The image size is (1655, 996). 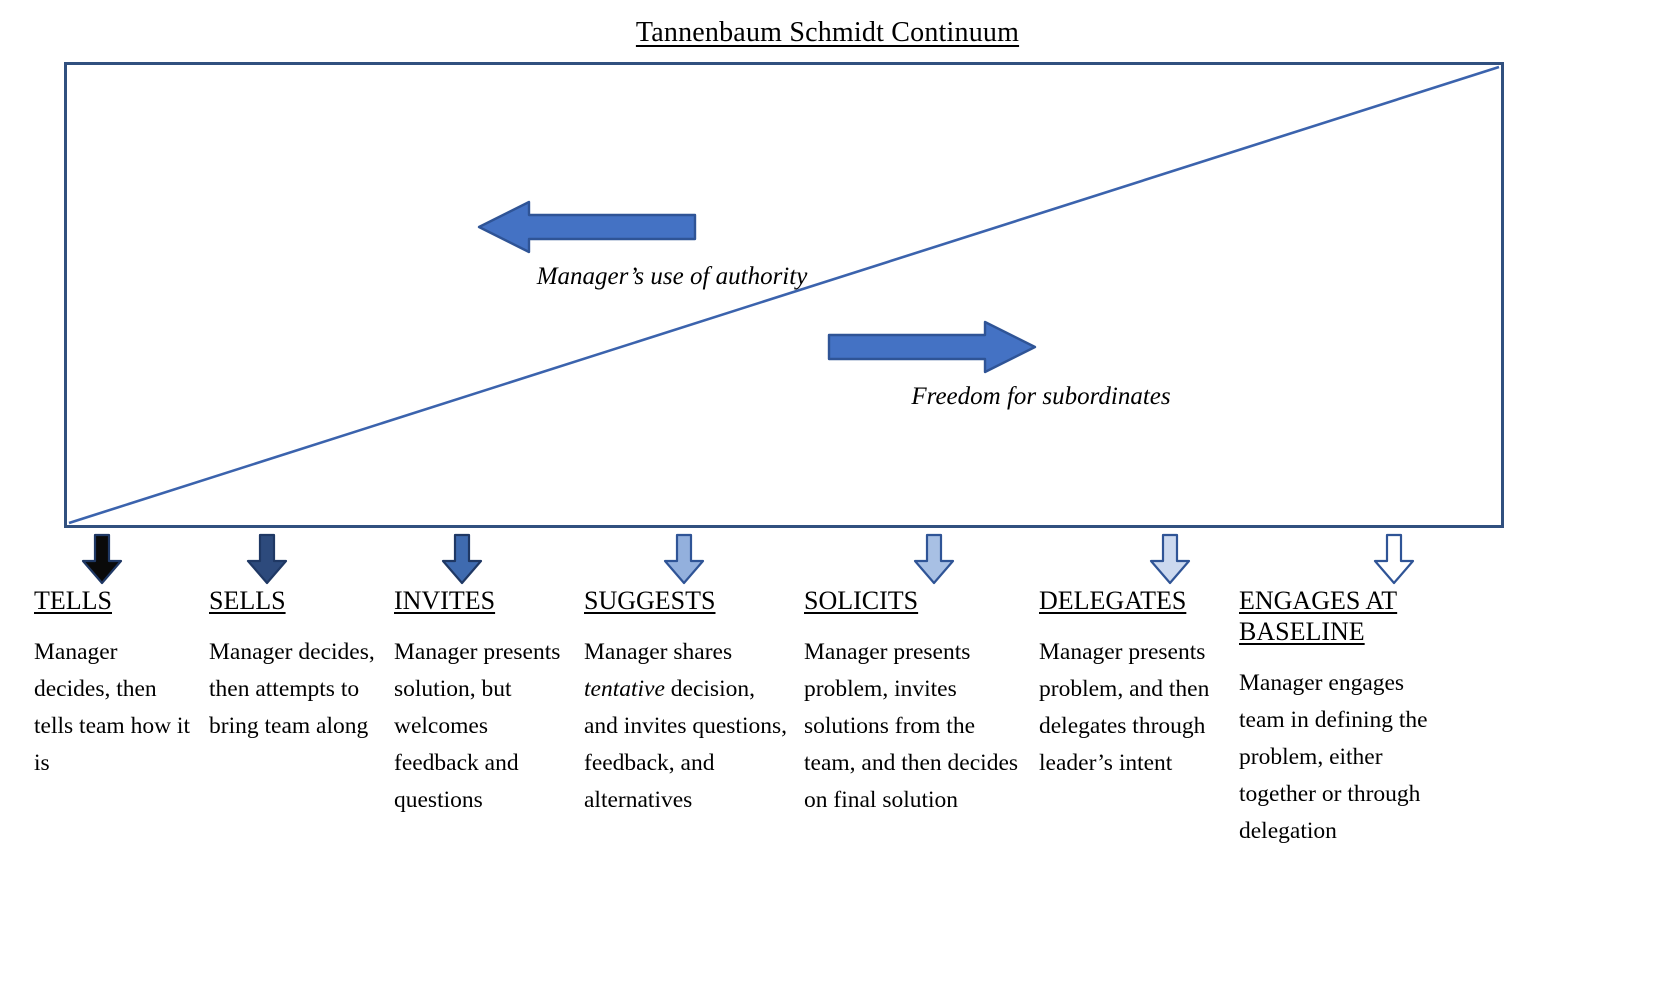 I want to click on stage-title-suggests: SUGGESTS, so click(x=650, y=600).